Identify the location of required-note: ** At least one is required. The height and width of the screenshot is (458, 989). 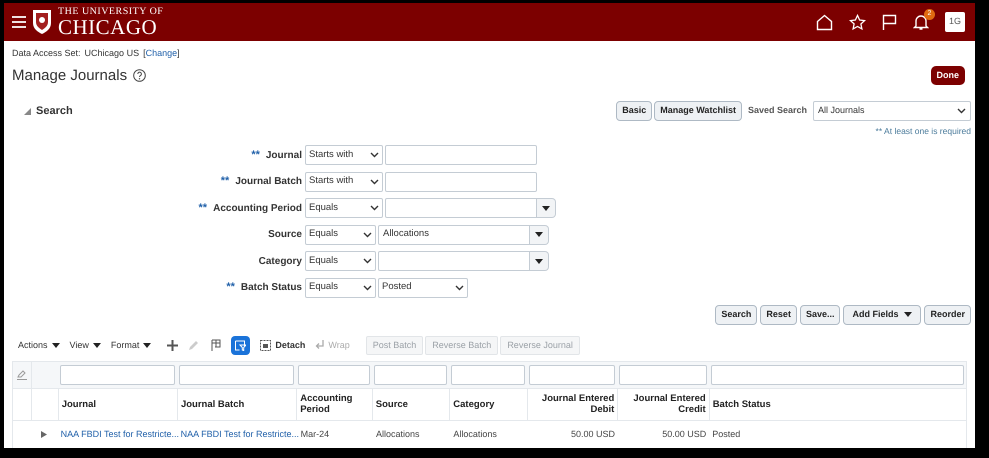
(923, 131).